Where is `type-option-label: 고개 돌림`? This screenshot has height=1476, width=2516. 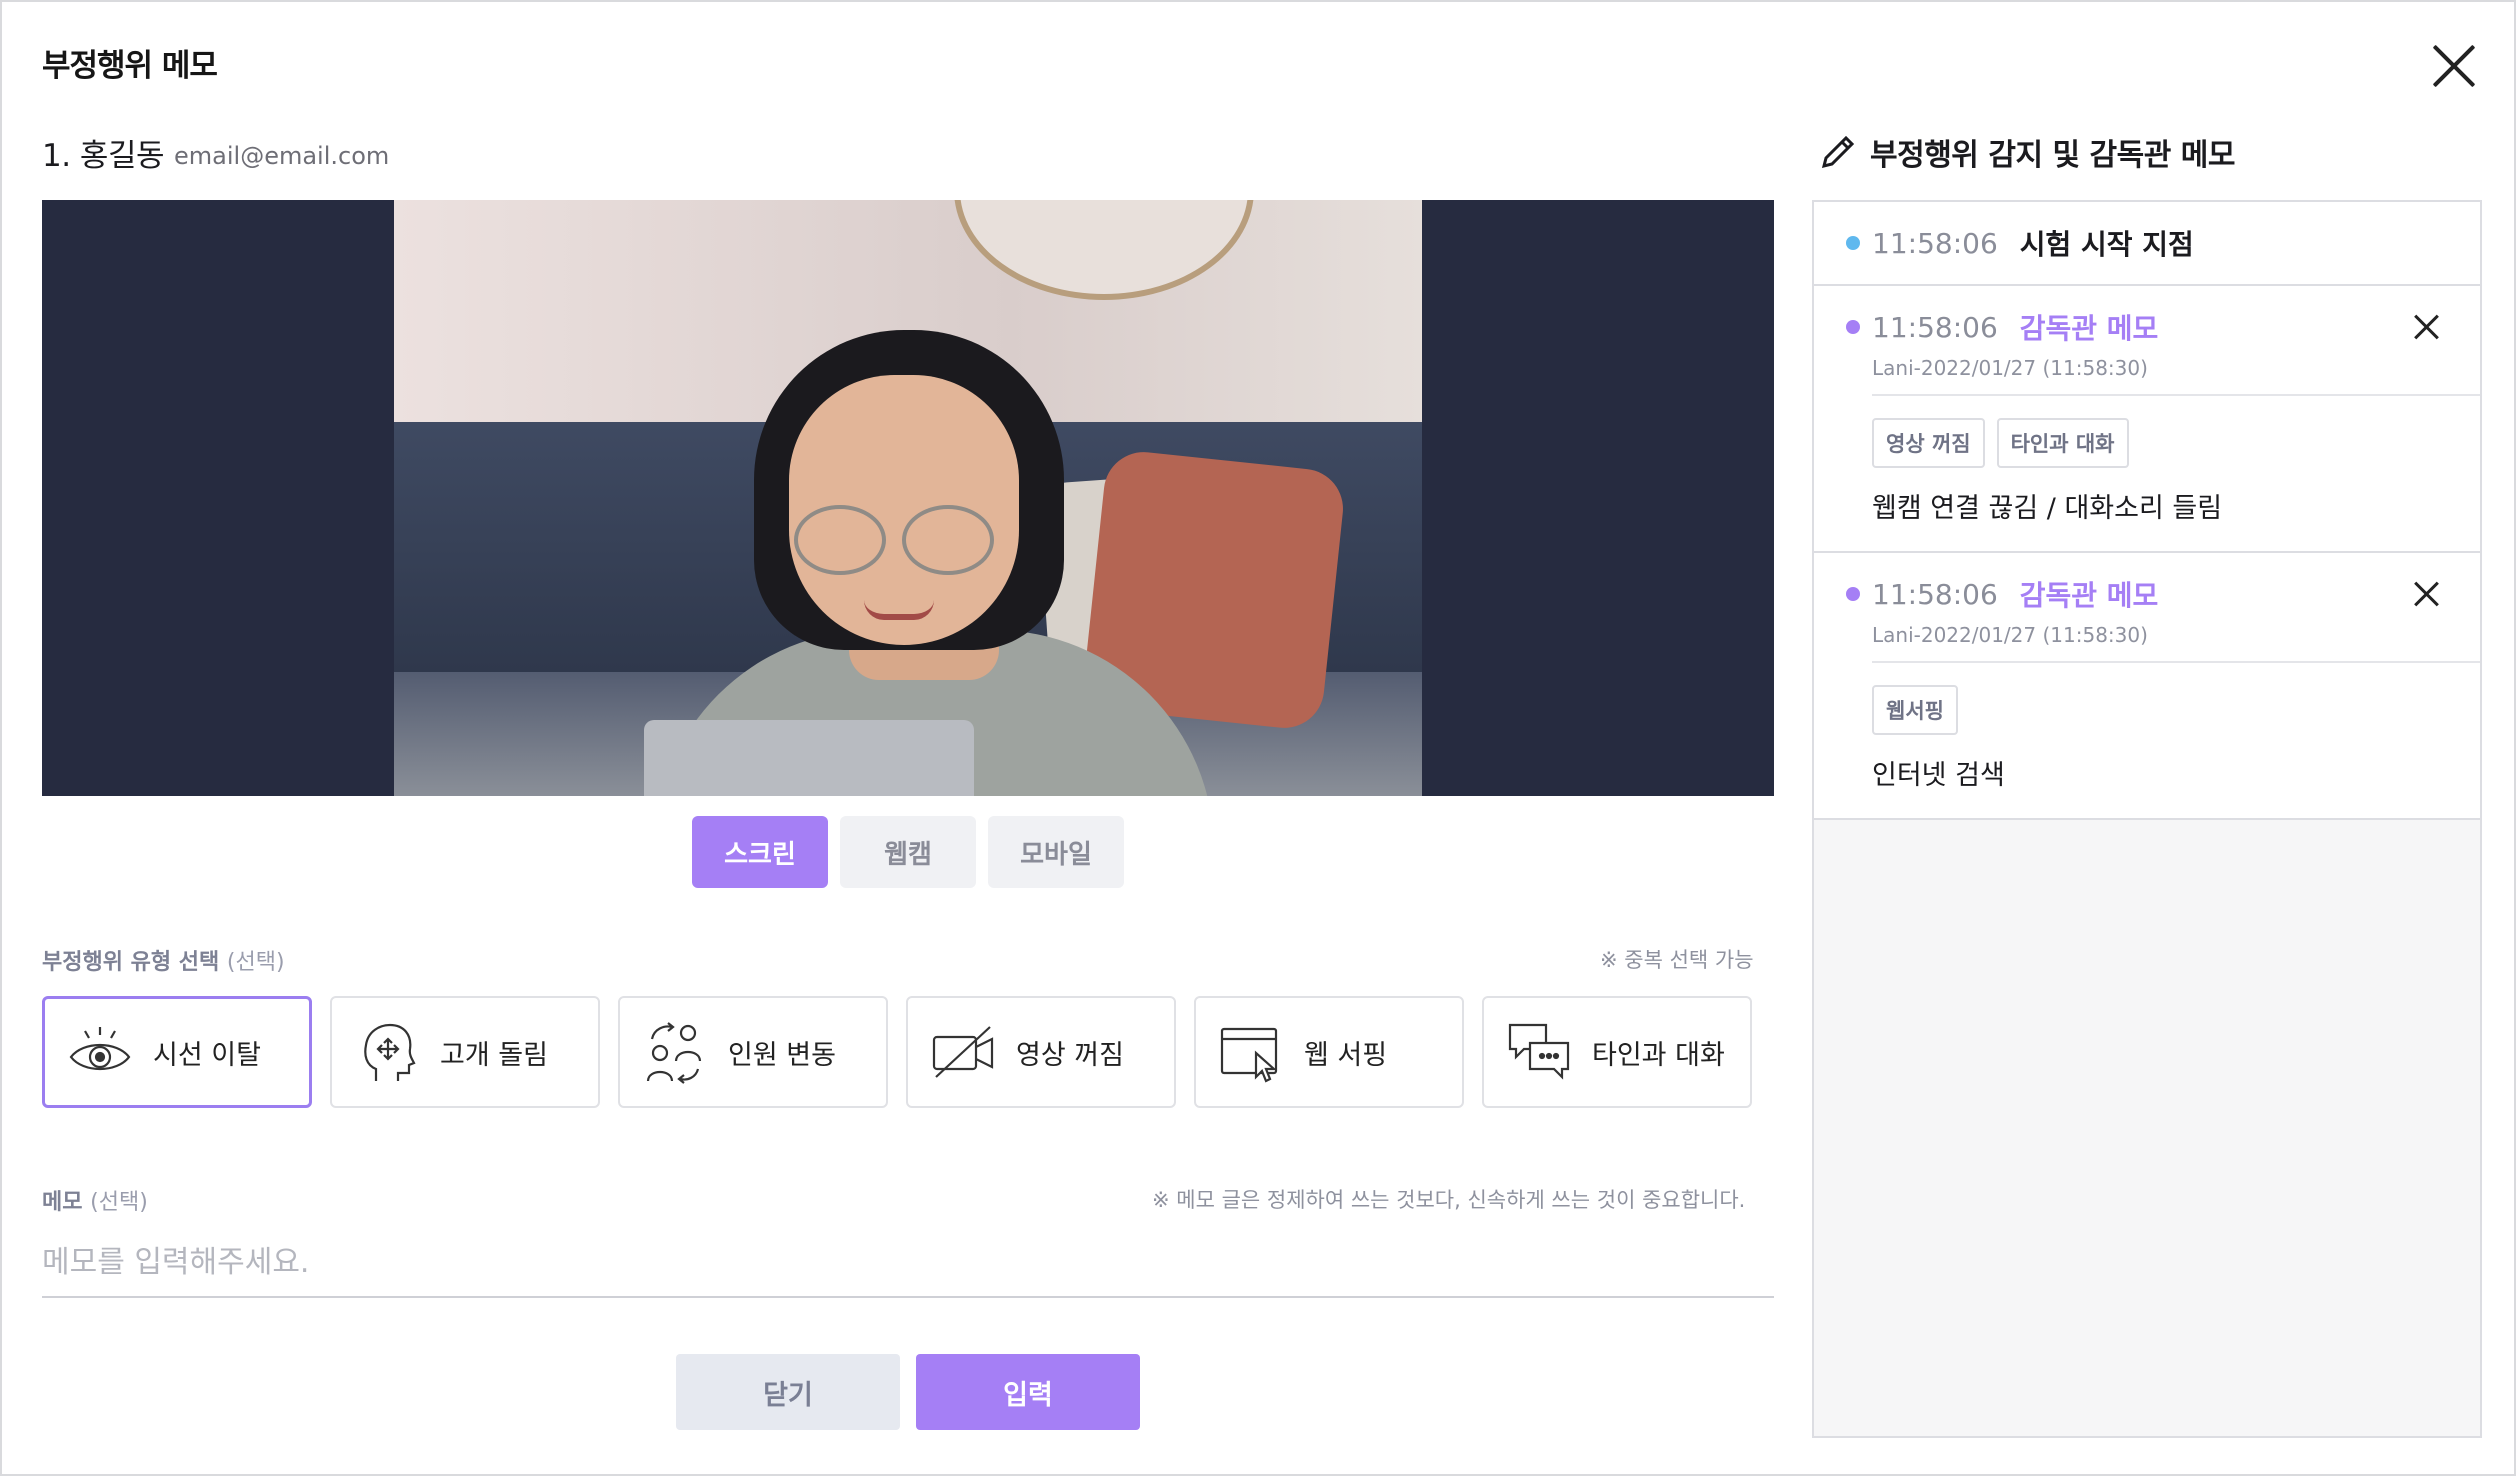
type-option-label: 고개 돌림 is located at coordinates (494, 1055).